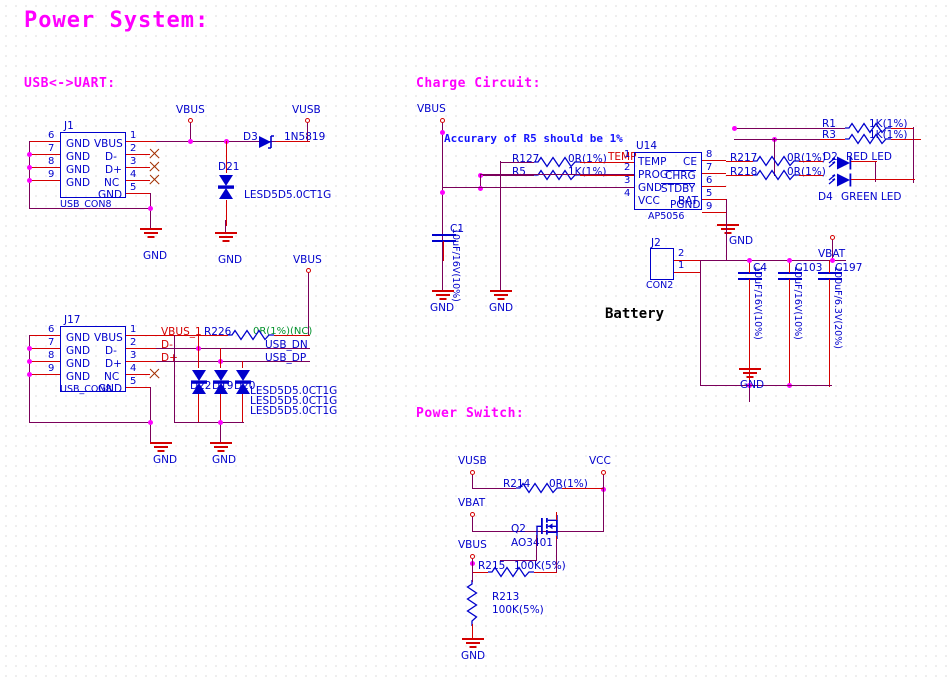 The height and width of the screenshot is (685, 951). What do you see at coordinates (582, 488) in the screenshot?
I see `r214-lead-right` at bounding box center [582, 488].